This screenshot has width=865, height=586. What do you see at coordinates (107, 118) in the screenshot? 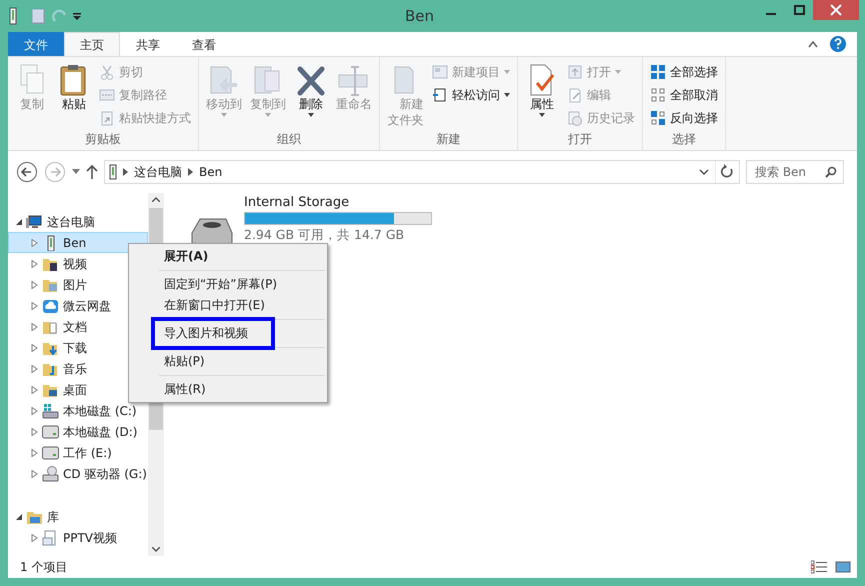
I see `shortcut-icon` at bounding box center [107, 118].